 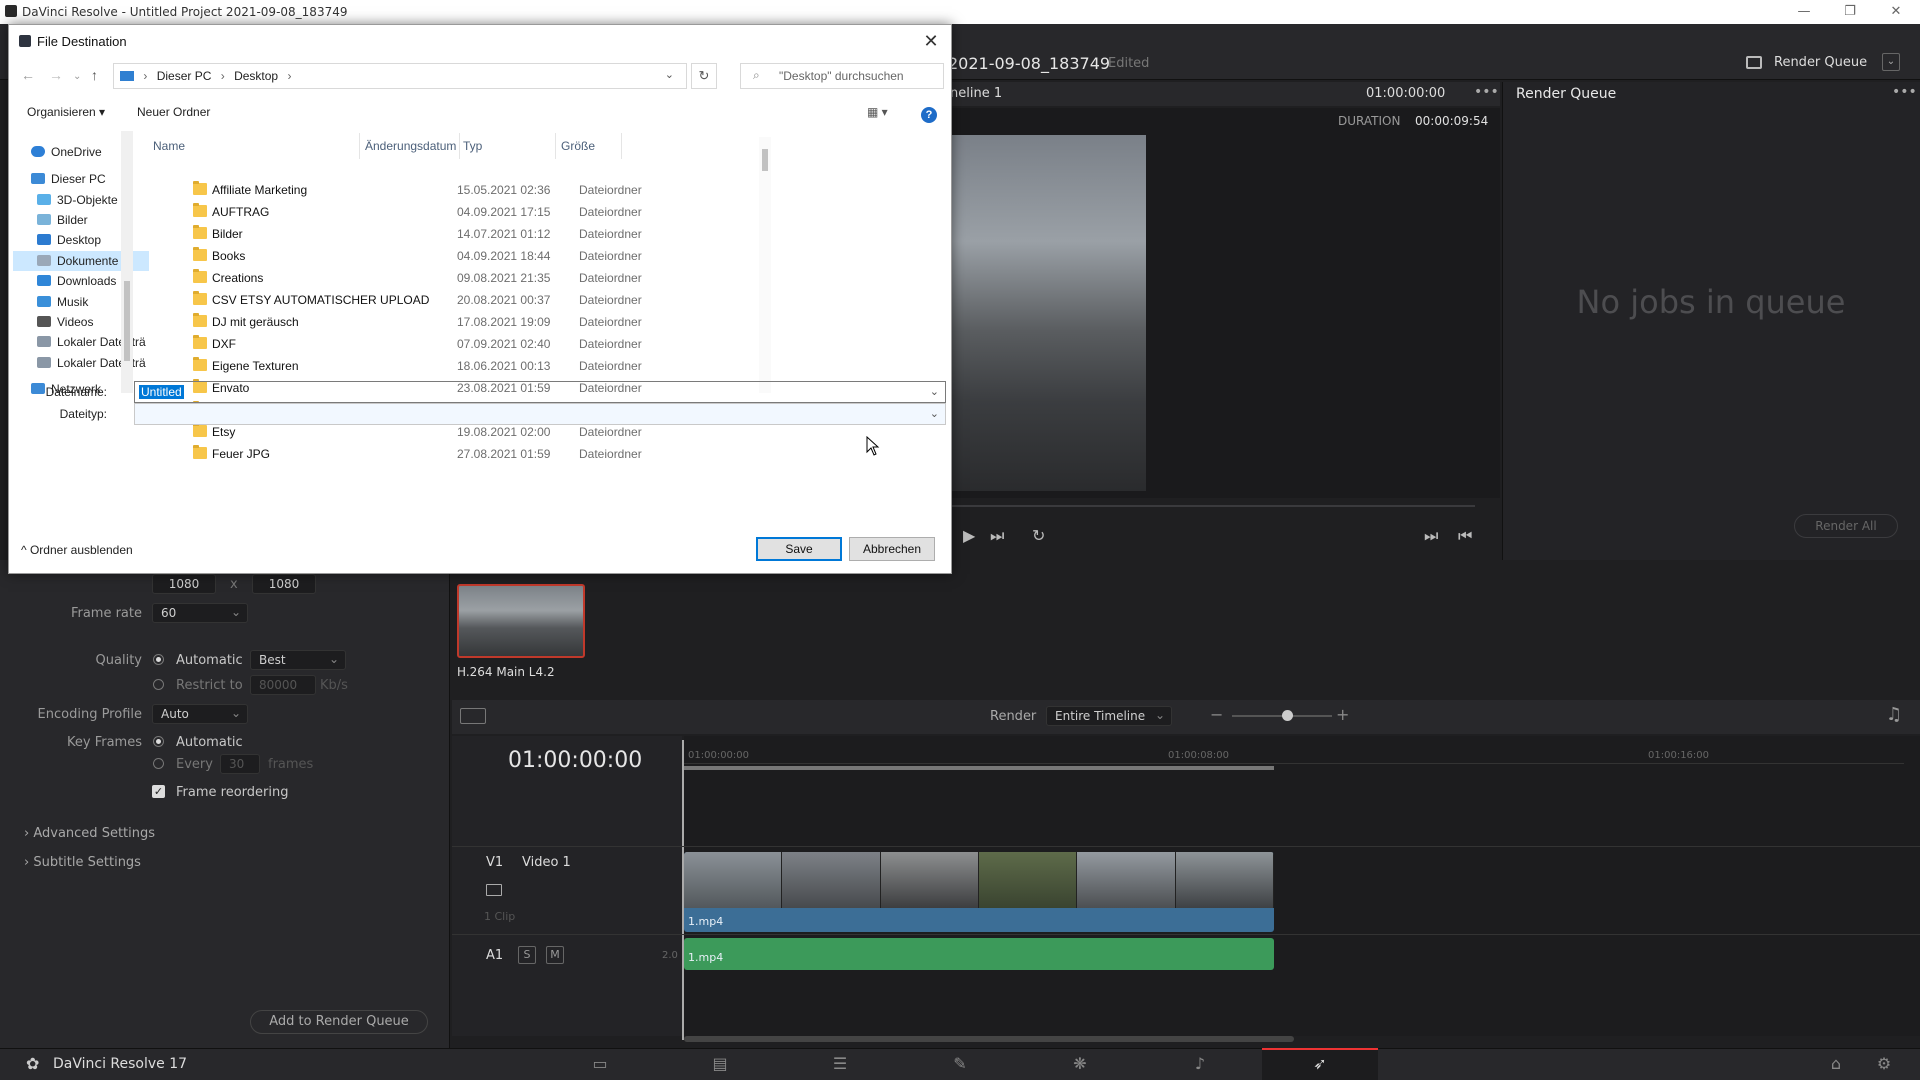 What do you see at coordinates (931, 41) in the screenshot?
I see `dialog-close-button: ✕` at bounding box center [931, 41].